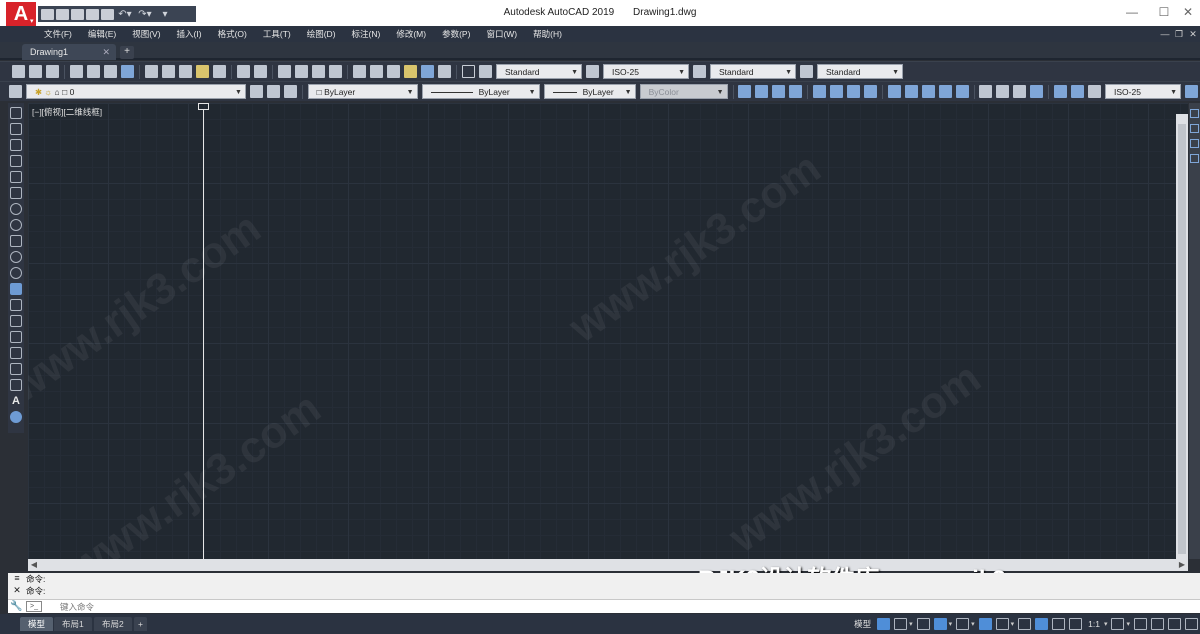 The height and width of the screenshot is (634, 1200). What do you see at coordinates (16, 161) in the screenshot?
I see `polygon-icon` at bounding box center [16, 161].